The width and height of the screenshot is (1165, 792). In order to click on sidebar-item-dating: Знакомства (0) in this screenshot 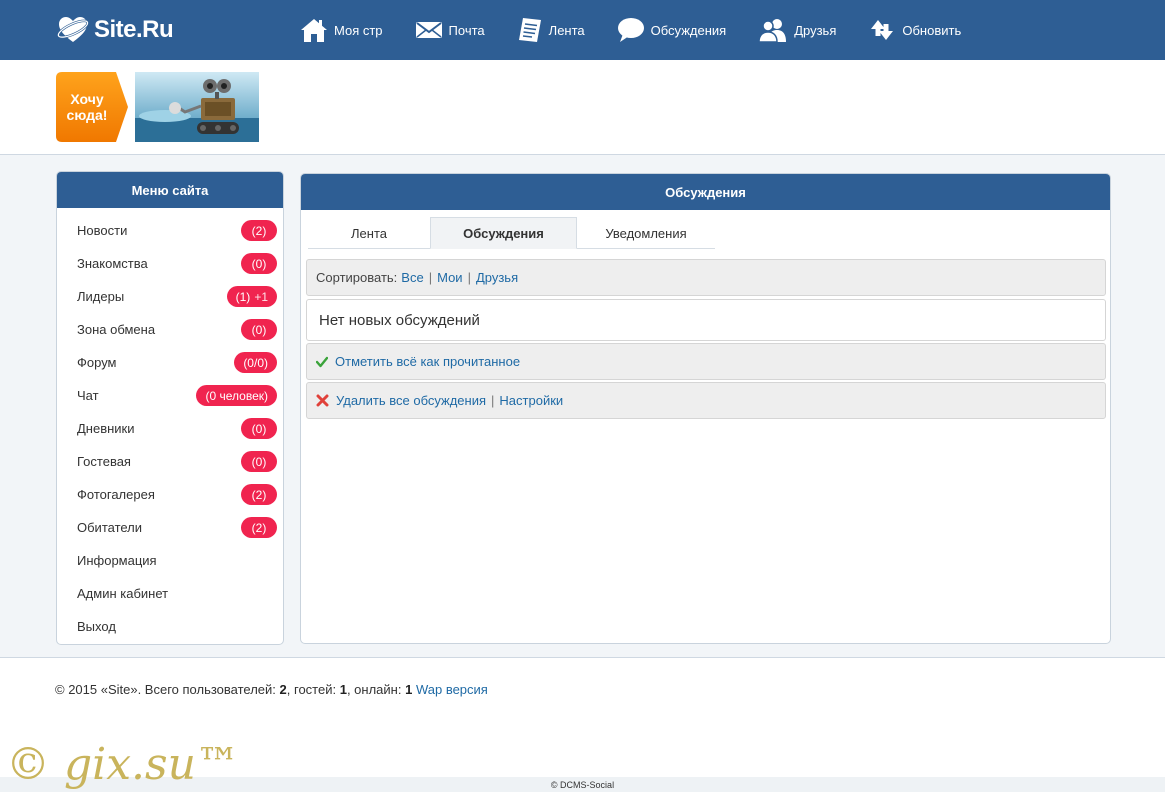, I will do `click(170, 263)`.